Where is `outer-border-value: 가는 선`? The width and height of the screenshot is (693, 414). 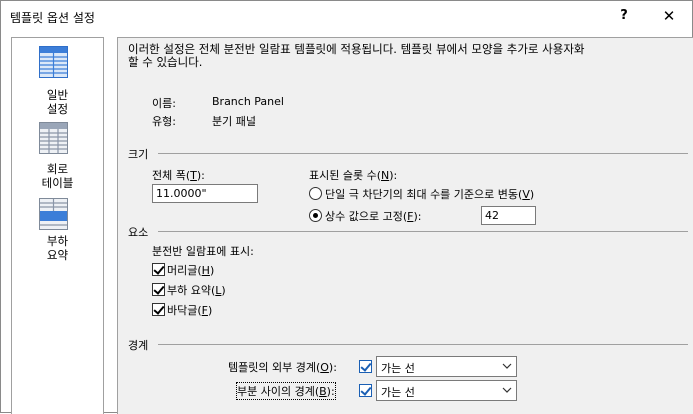
outer-border-value: 가는 선 is located at coordinates (398, 368).